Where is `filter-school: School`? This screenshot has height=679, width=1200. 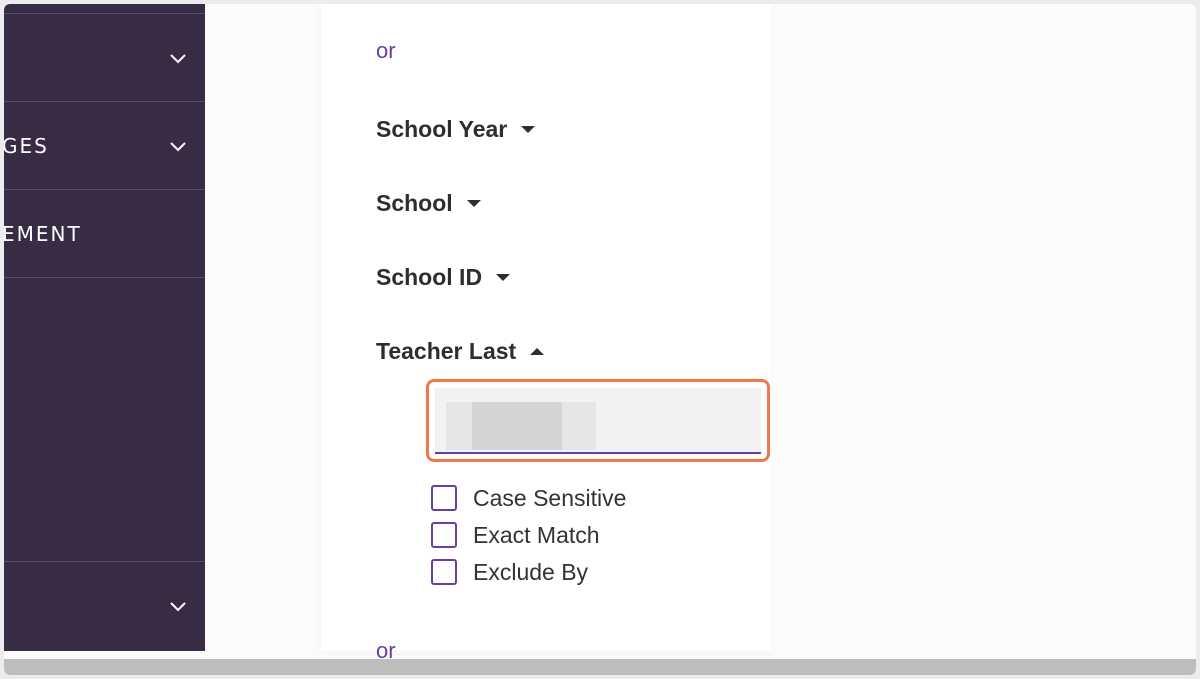 filter-school: School is located at coordinates (428, 203).